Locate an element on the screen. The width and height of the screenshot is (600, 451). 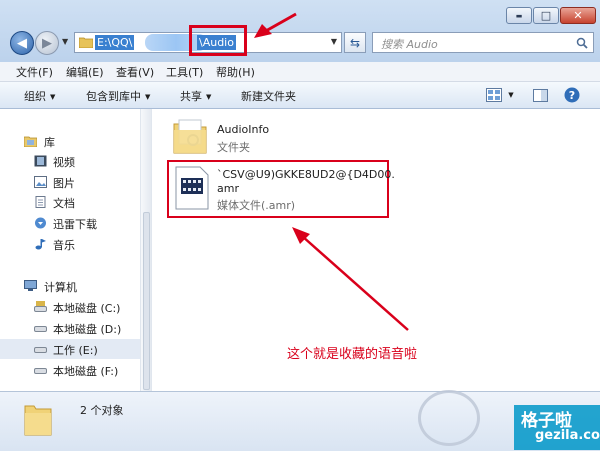
nav-item-thunder-downloads: 迅雷下载 is located at coordinates (70, 223).